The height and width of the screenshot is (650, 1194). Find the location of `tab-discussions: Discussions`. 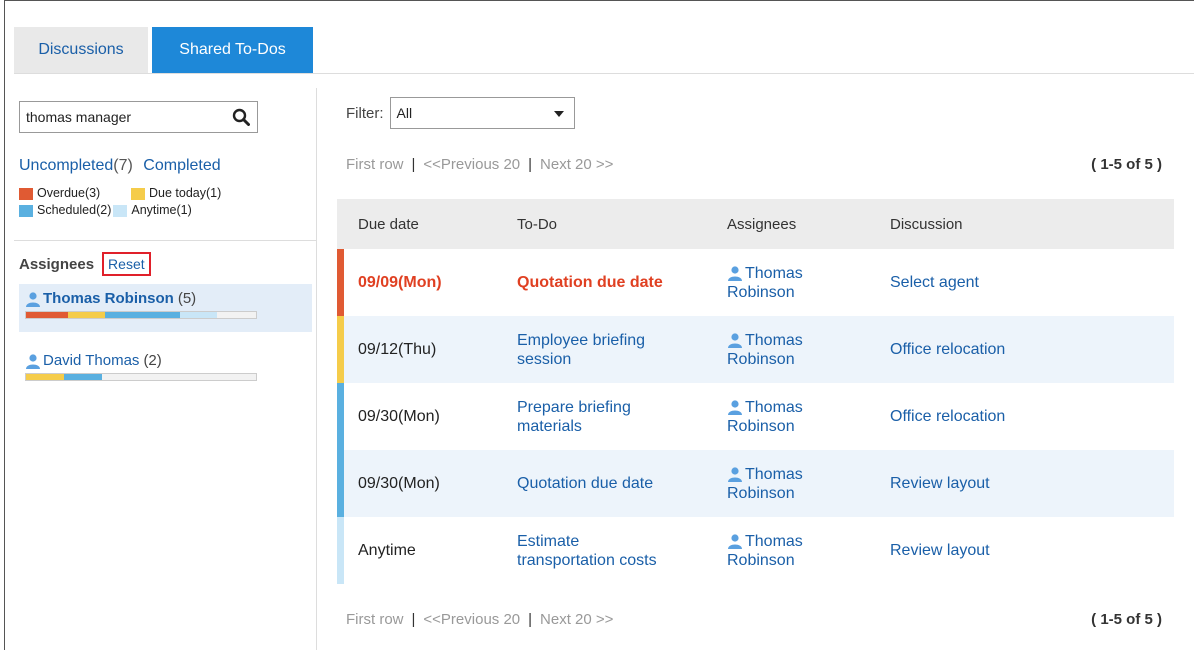

tab-discussions: Discussions is located at coordinates (81, 50).